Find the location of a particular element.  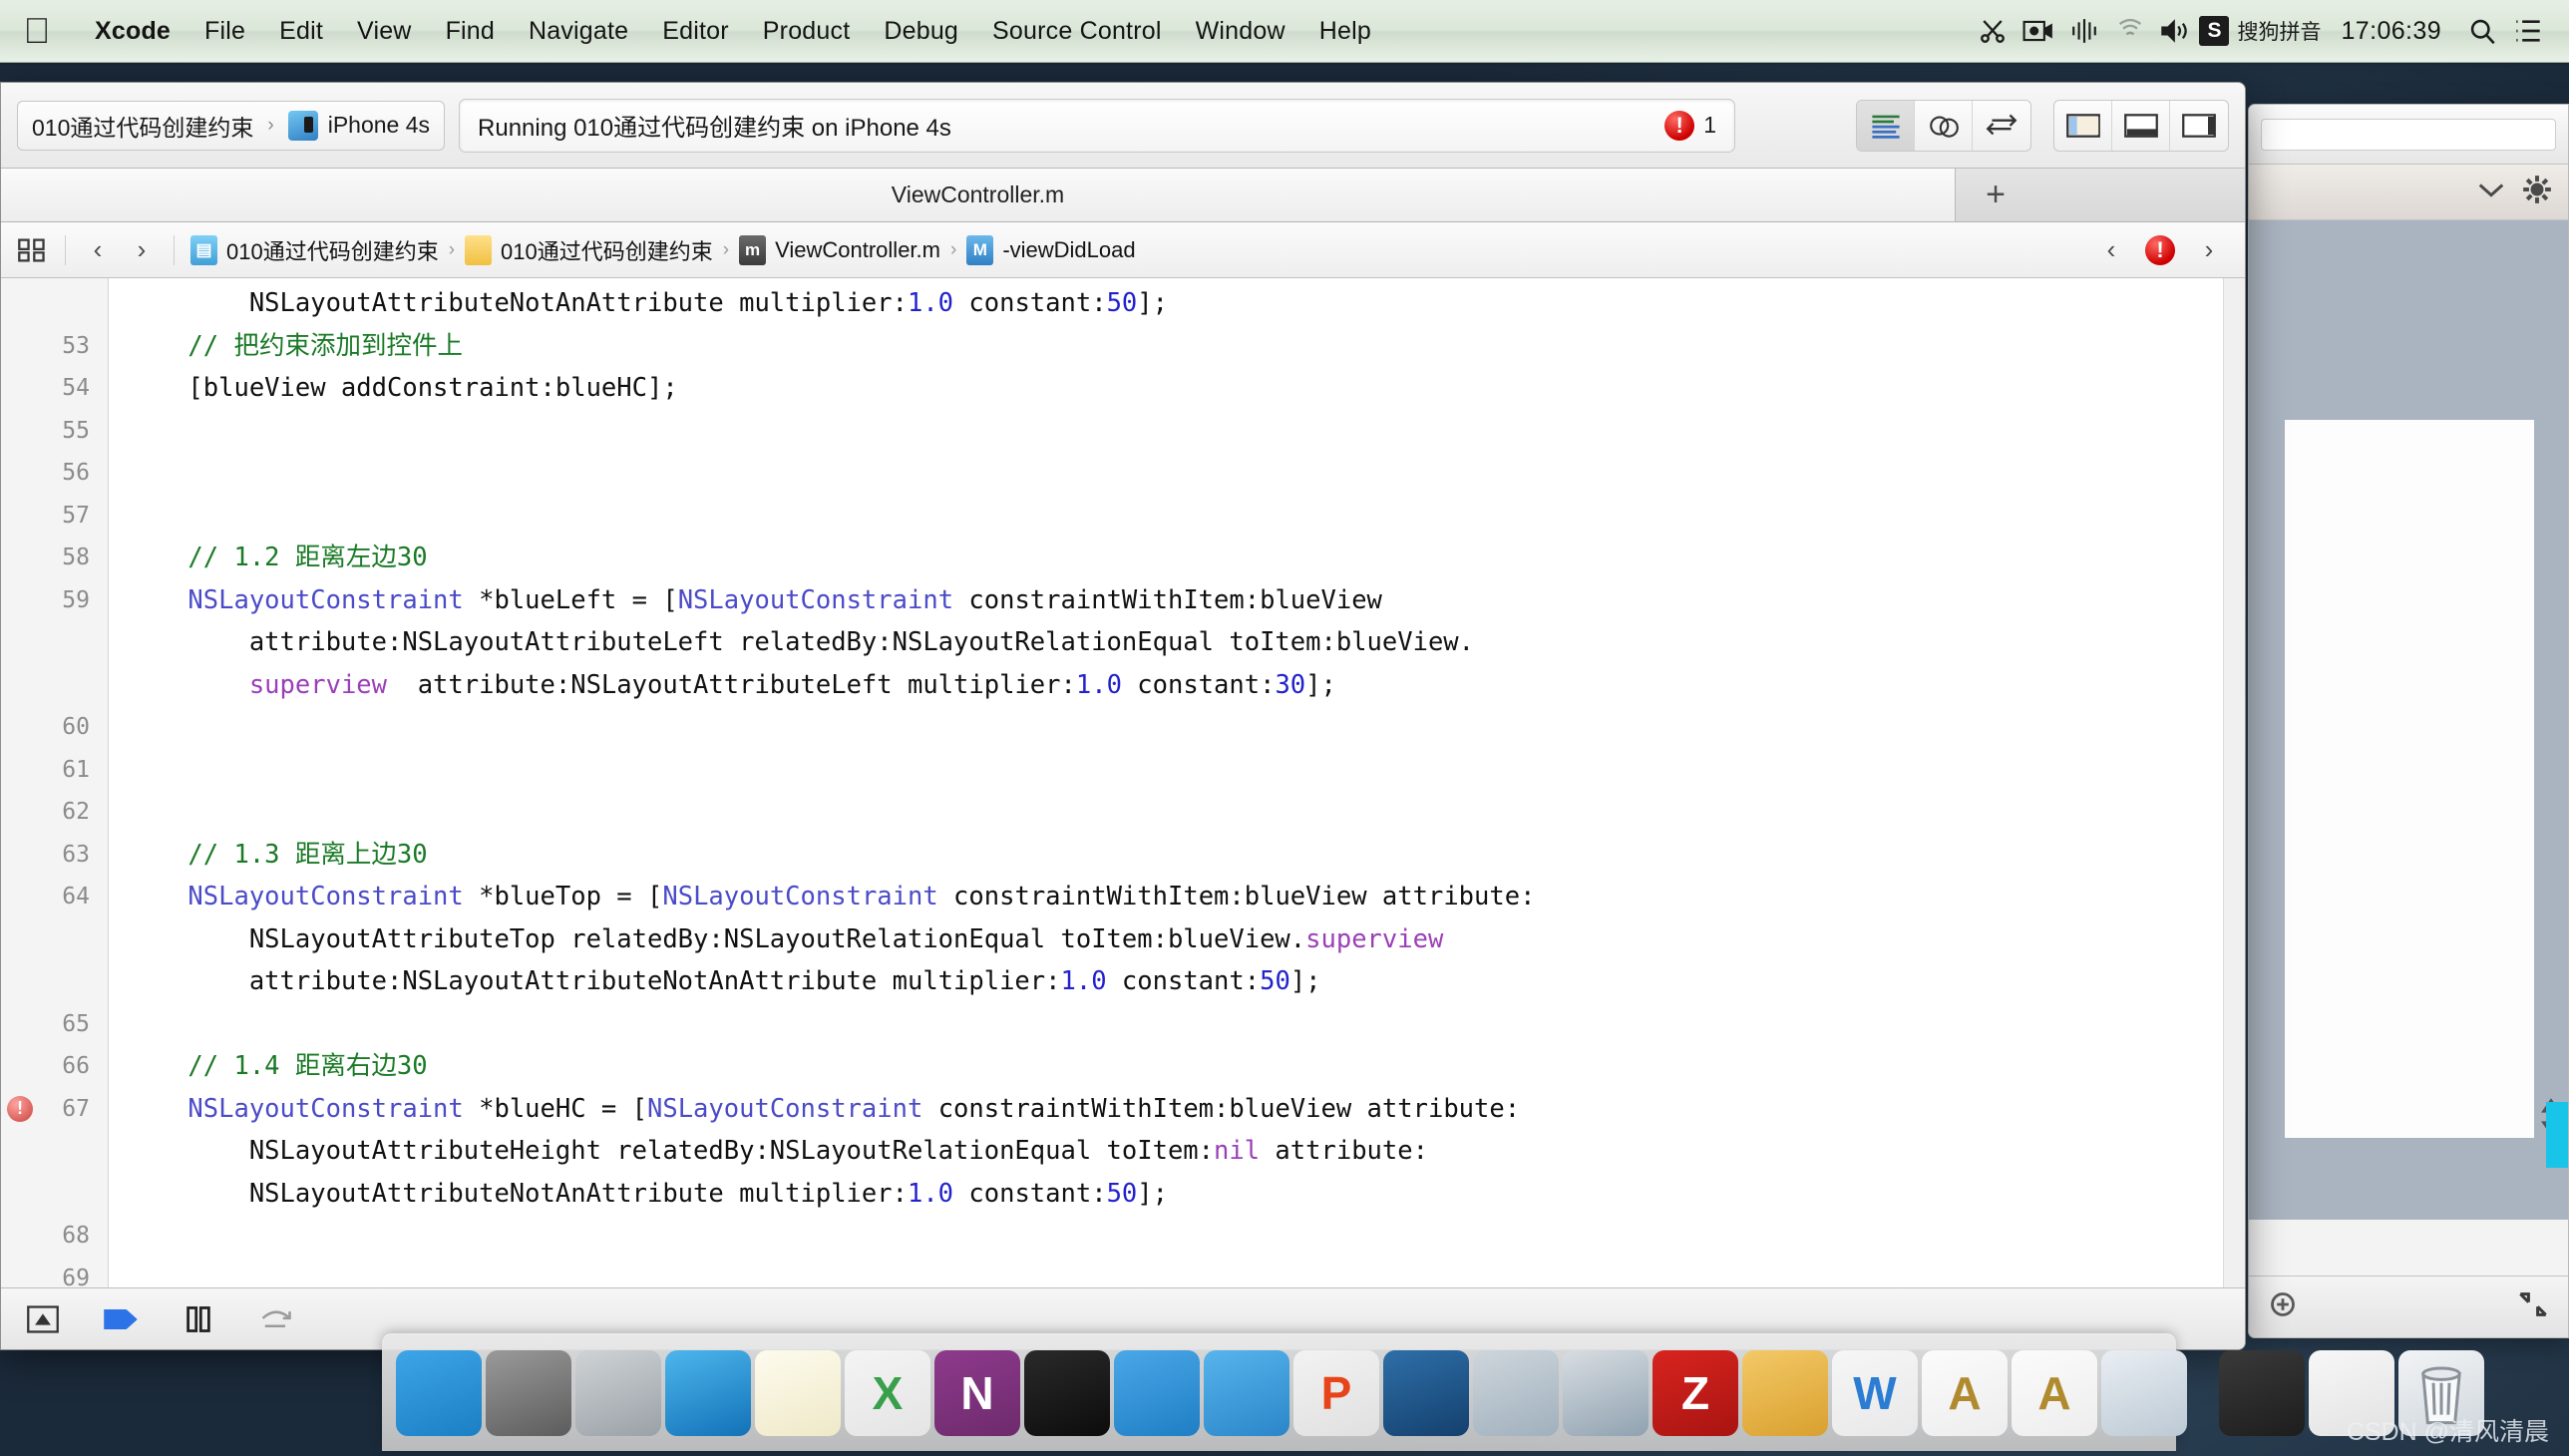

dock-icon-finder is located at coordinates (439, 1392).